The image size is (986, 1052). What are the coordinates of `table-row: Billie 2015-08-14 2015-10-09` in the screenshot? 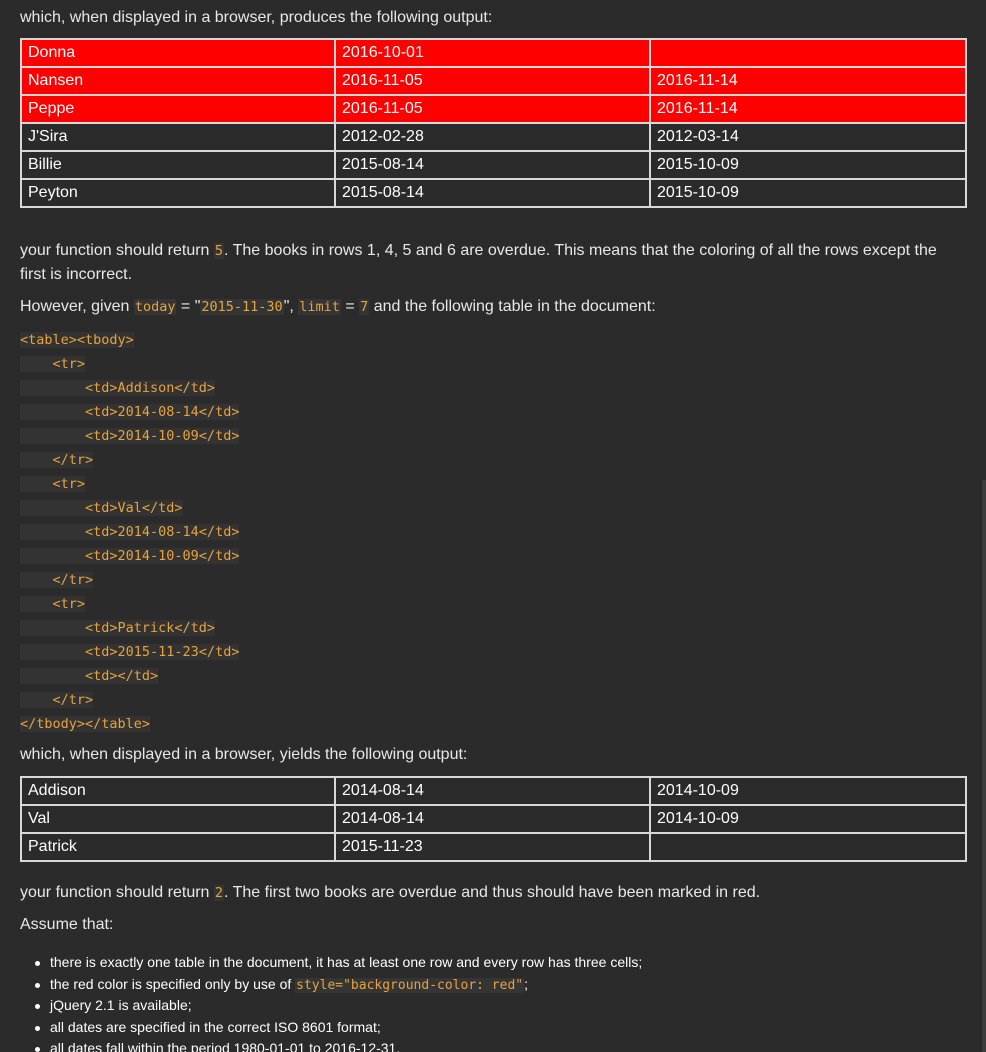 It's located at (493, 165).